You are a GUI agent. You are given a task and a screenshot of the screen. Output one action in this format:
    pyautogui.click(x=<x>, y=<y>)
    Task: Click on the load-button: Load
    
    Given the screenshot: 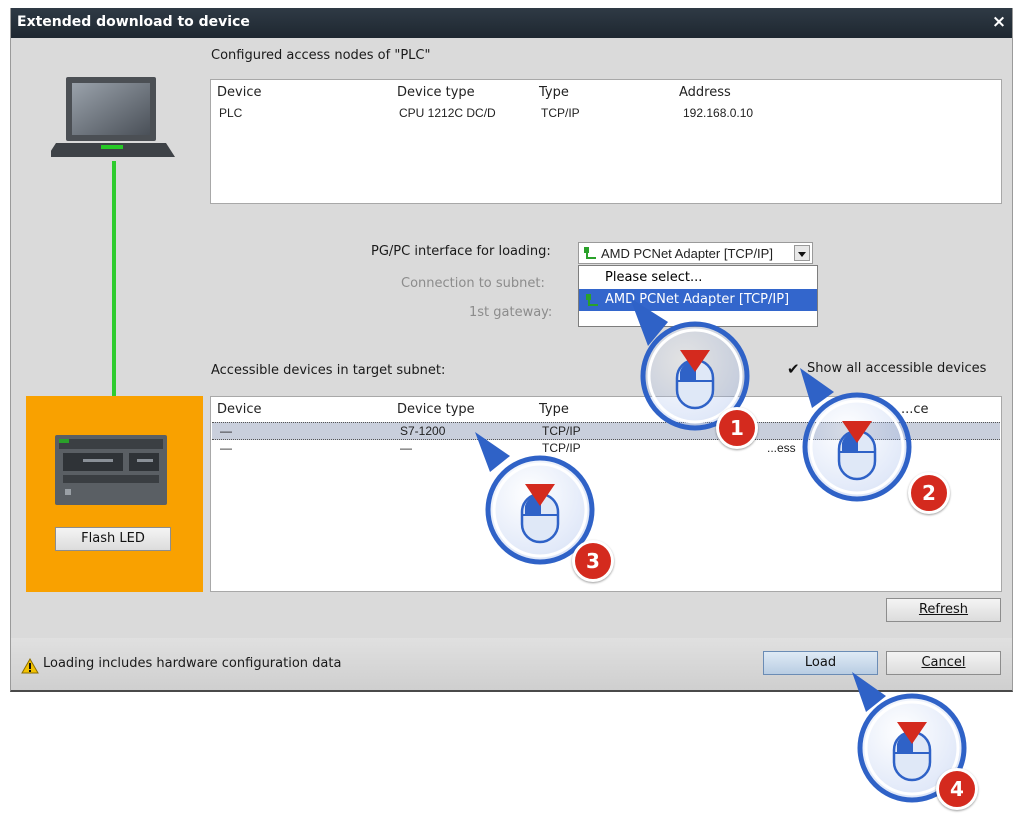 What is the action you would take?
    pyautogui.click(x=820, y=663)
    